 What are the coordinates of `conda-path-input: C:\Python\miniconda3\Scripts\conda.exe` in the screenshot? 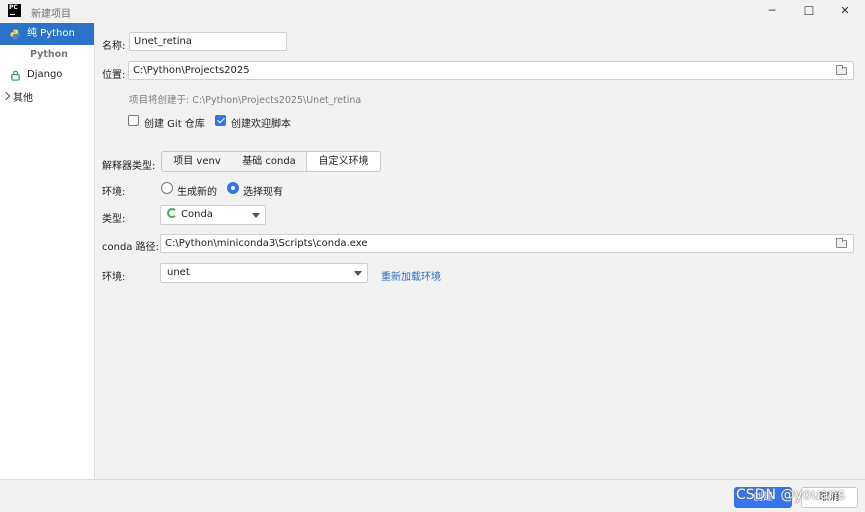 It's located at (507, 243).